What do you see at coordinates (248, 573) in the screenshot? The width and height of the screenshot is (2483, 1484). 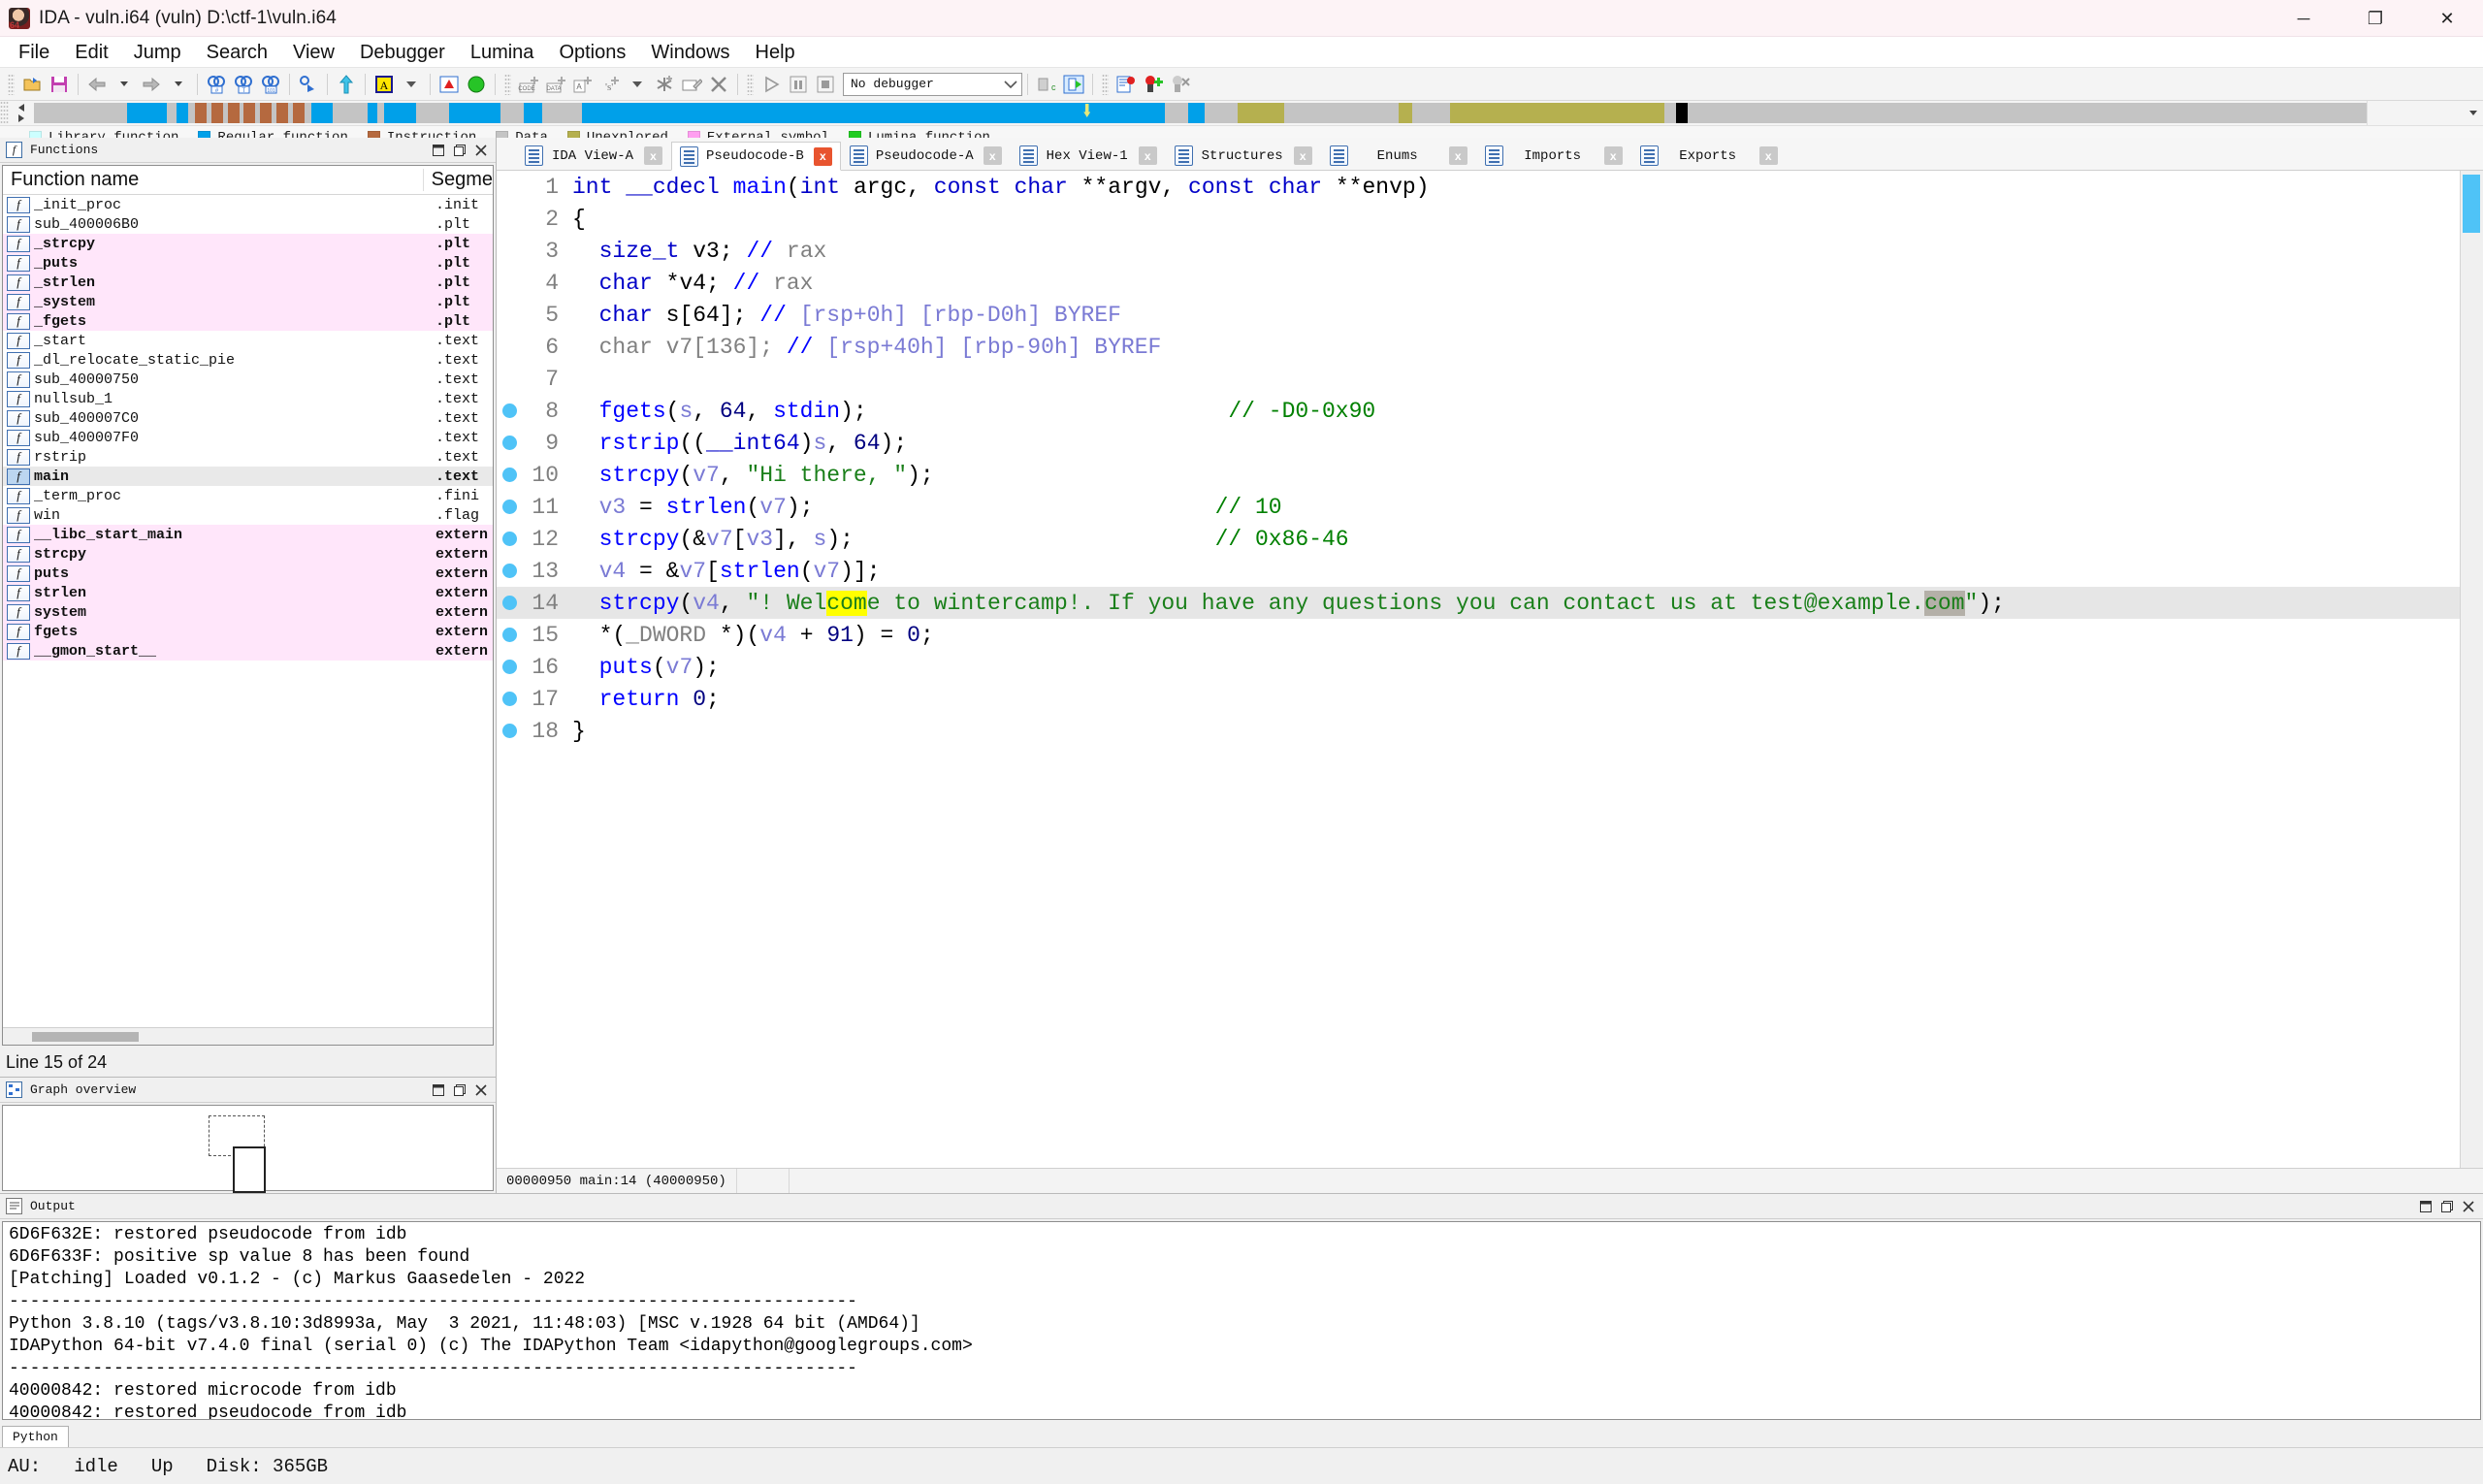 I see `function-list-row: f puts extern` at bounding box center [248, 573].